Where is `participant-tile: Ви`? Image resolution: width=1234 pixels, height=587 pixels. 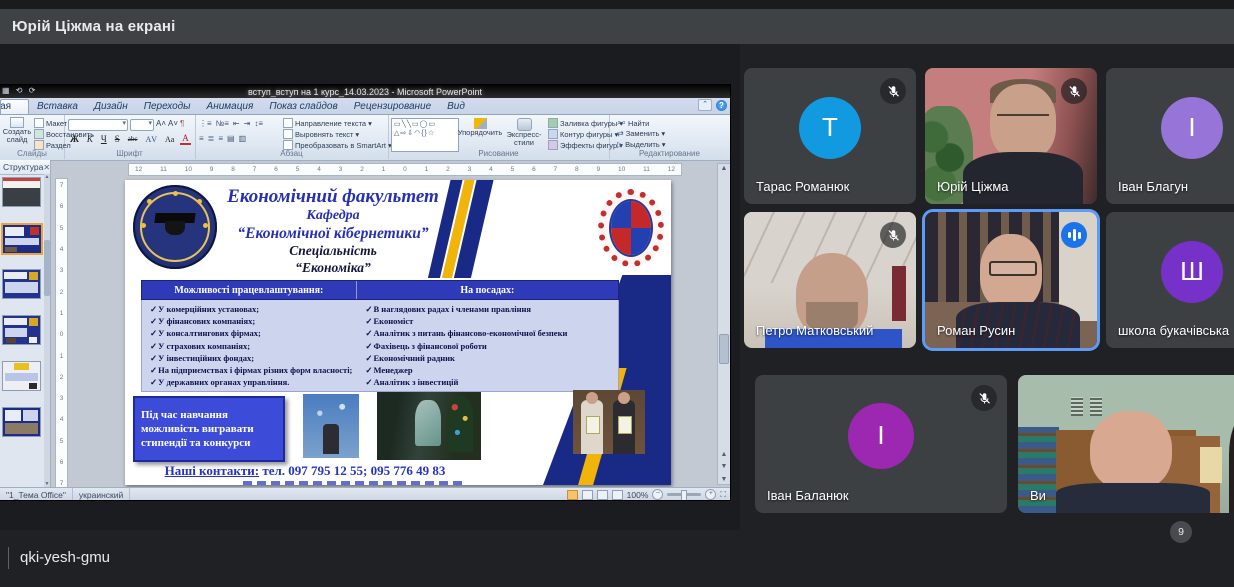
participant-tile: Ви is located at coordinates (1126, 444).